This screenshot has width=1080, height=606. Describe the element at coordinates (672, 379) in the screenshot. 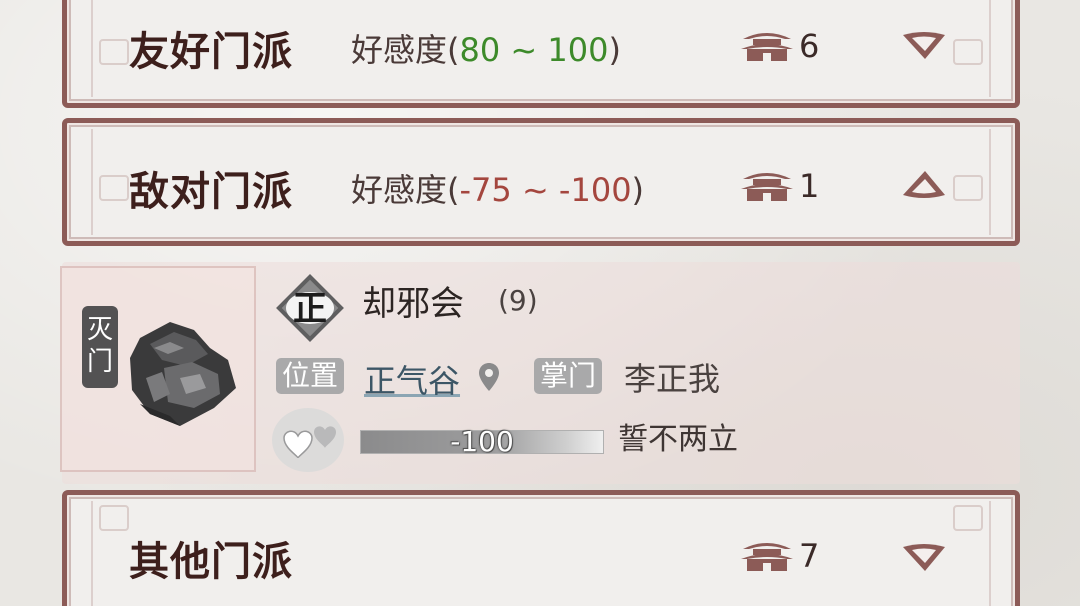

I see `leader-name: 李正我` at that location.